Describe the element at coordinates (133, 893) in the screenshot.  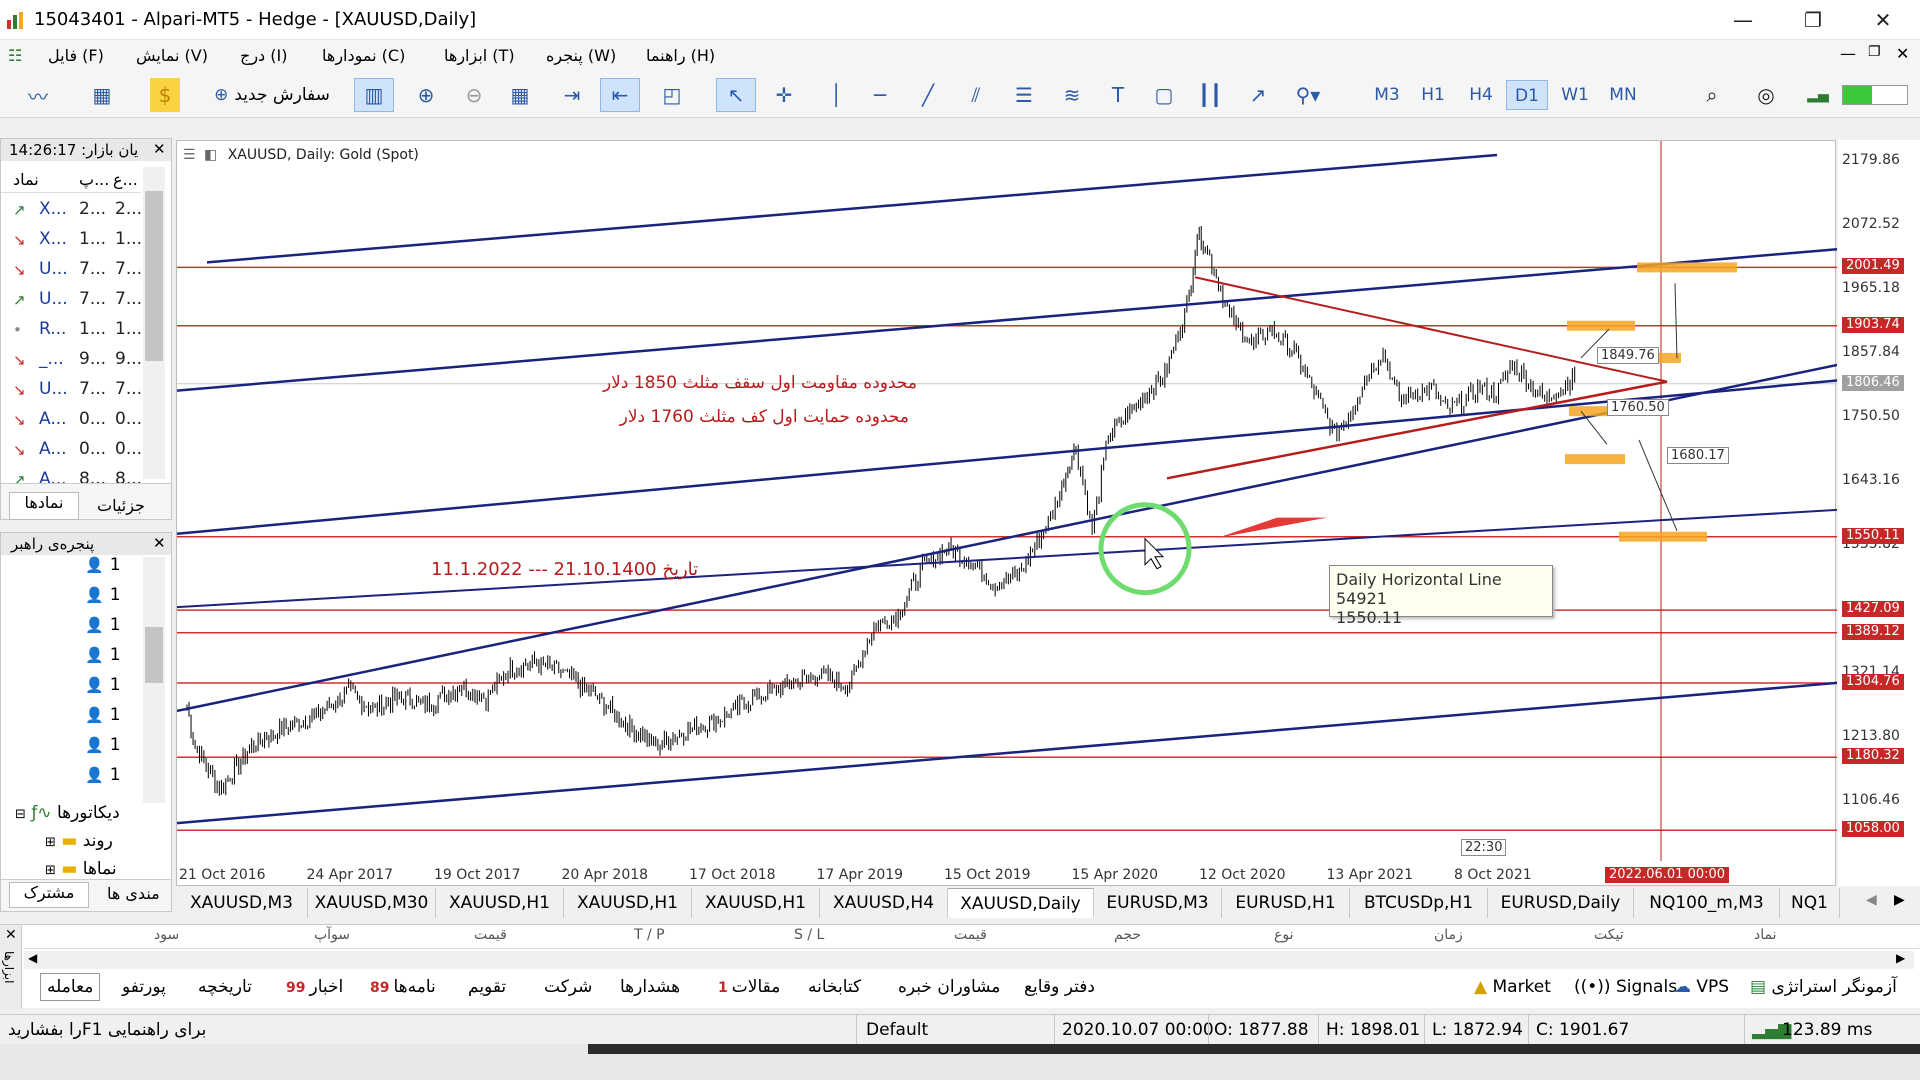
I see `tab-favorites: مندی ها` at that location.